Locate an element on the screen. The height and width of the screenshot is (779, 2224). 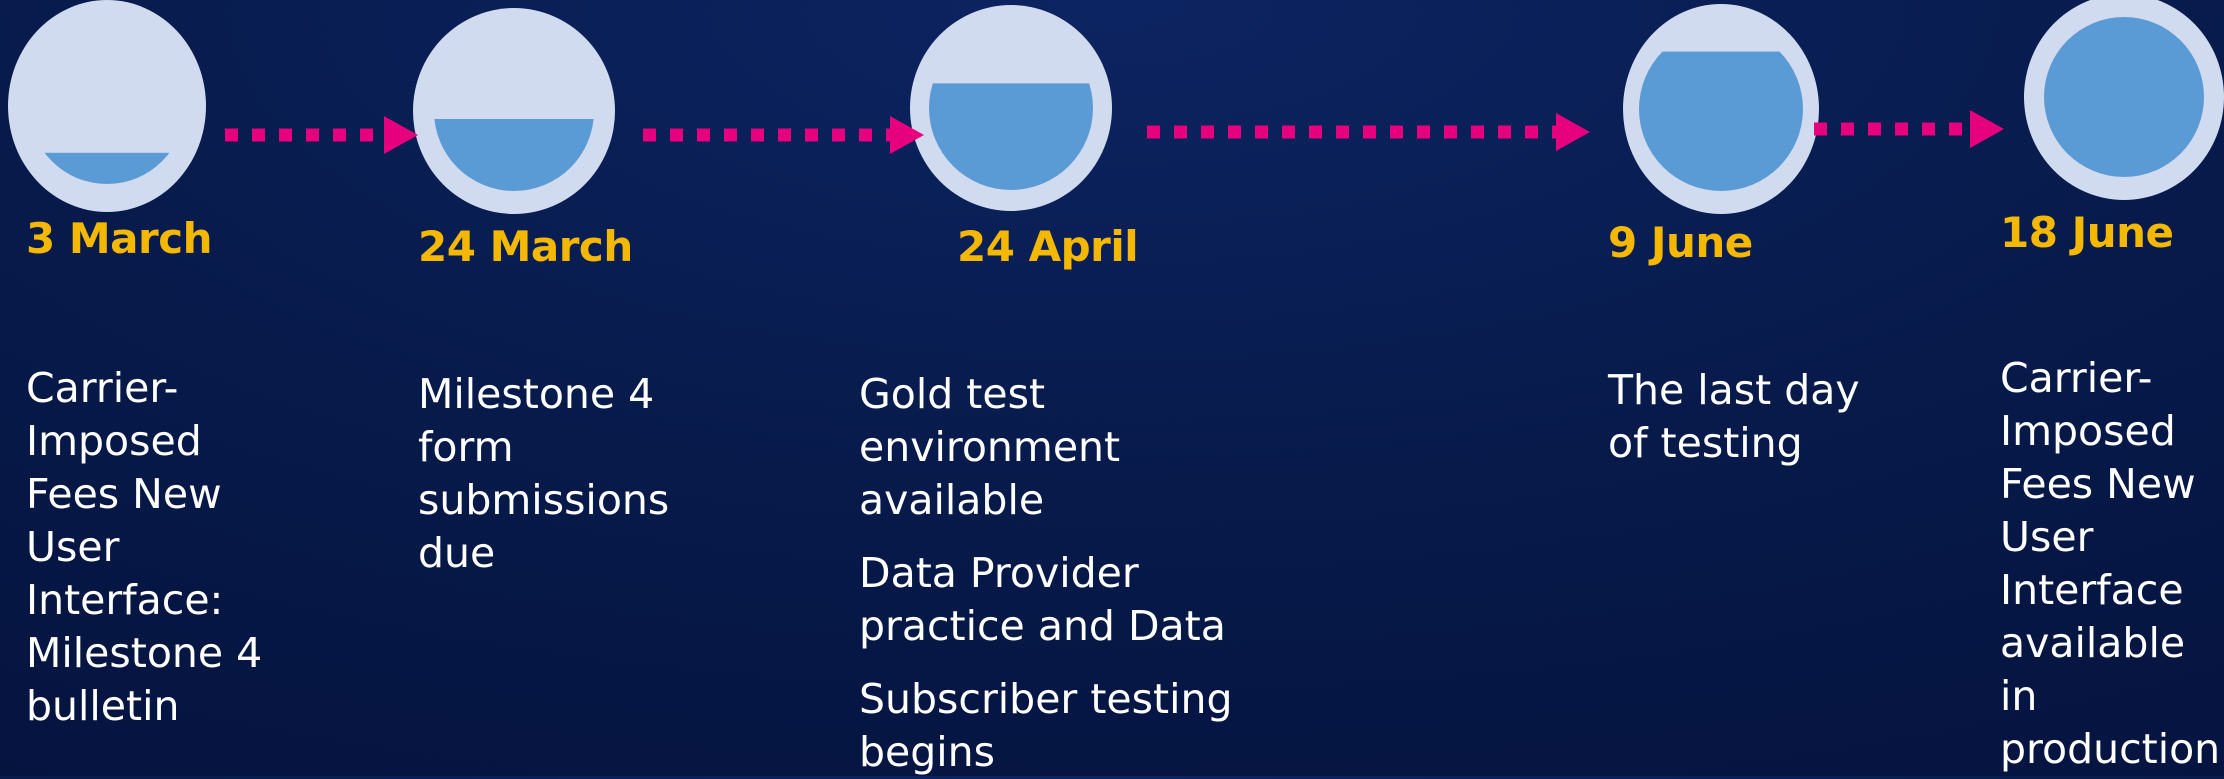
milestone-date-24-march: 24 March is located at coordinates (525, 246).